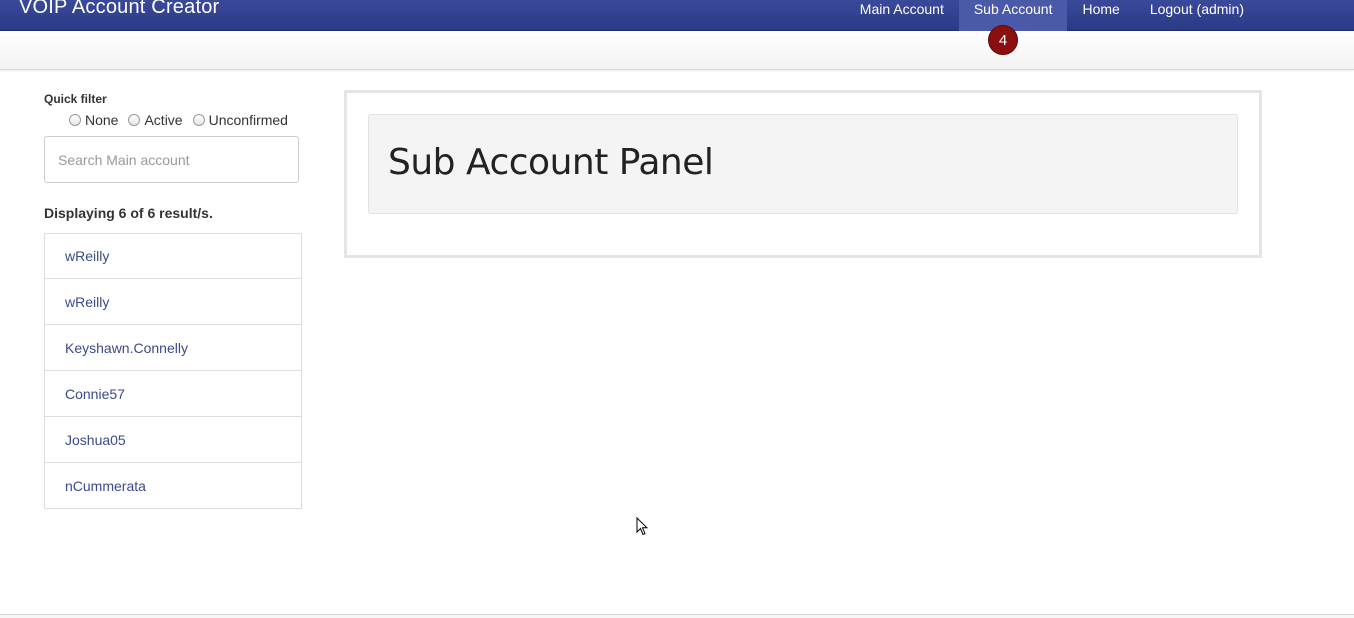  Describe the element at coordinates (134, 120) in the screenshot. I see `radio-active` at that location.